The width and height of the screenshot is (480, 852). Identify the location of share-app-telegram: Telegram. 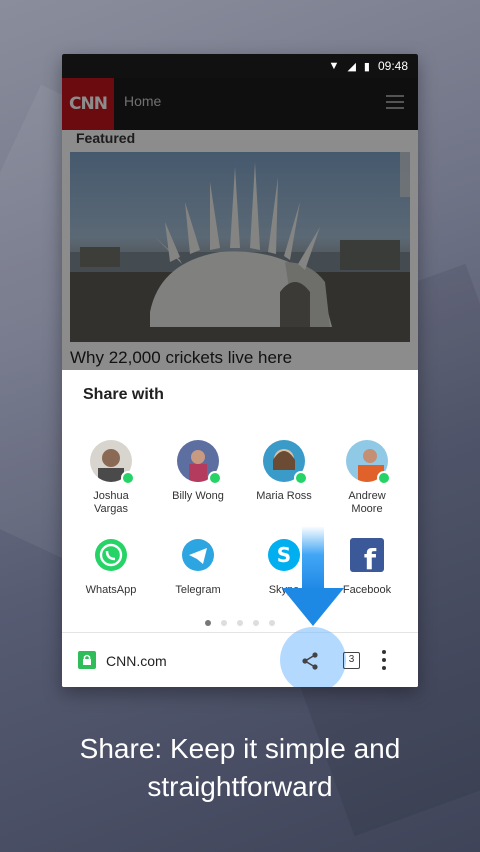
(198, 565).